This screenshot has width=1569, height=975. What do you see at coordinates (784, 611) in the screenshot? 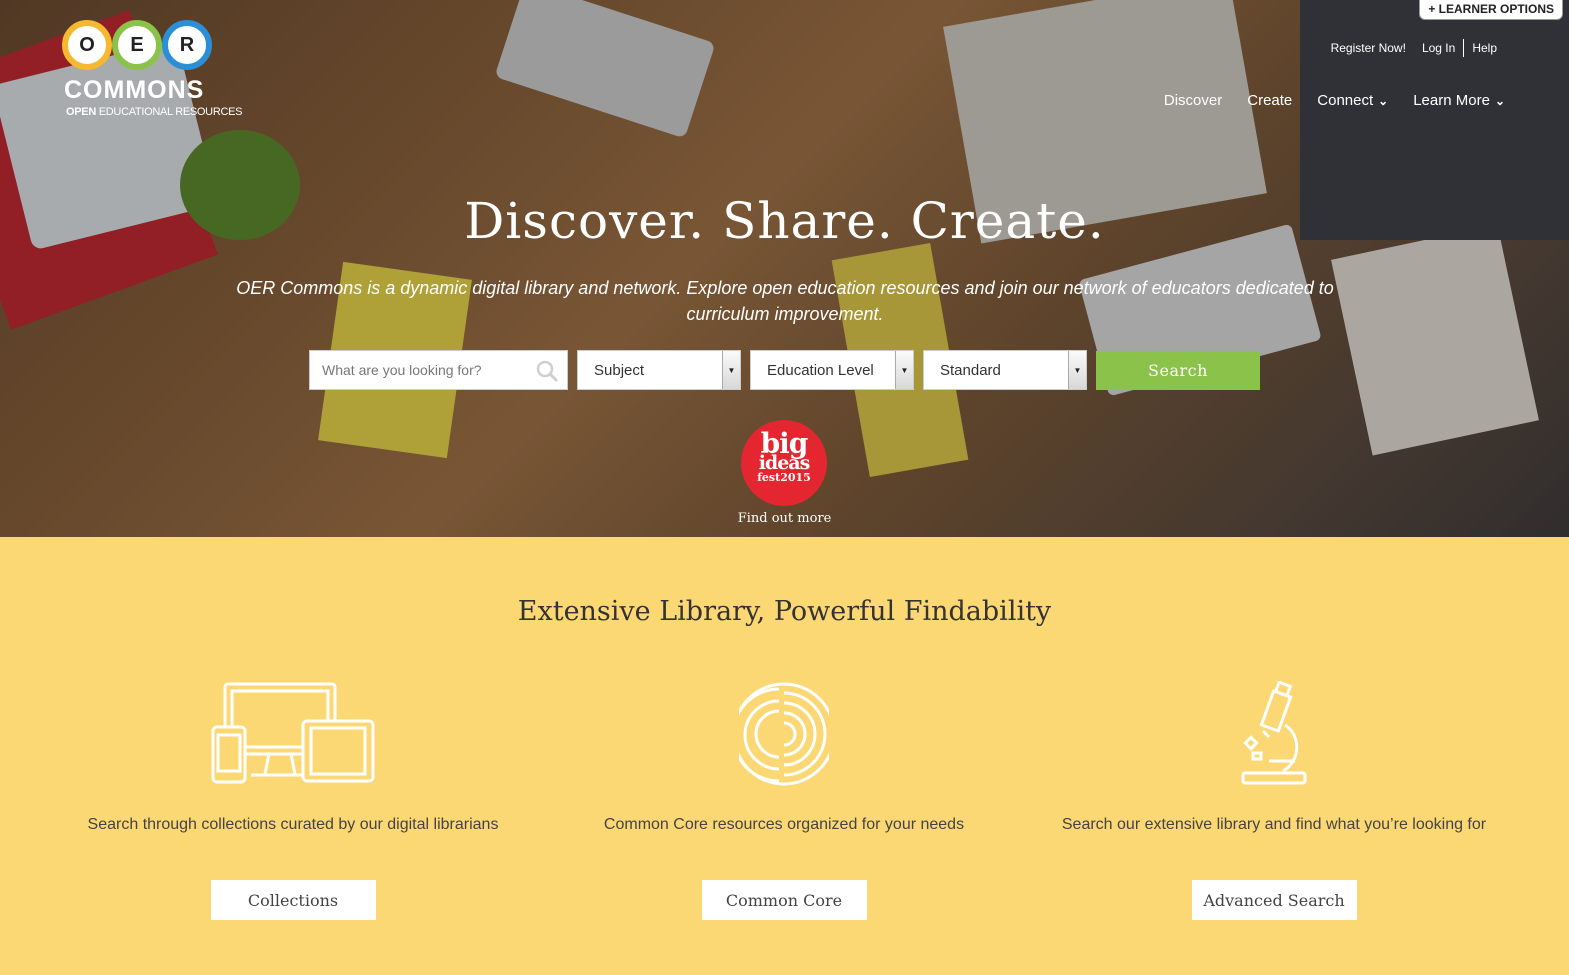
I see `section-title: Extensive Library, Powerful Findability` at bounding box center [784, 611].